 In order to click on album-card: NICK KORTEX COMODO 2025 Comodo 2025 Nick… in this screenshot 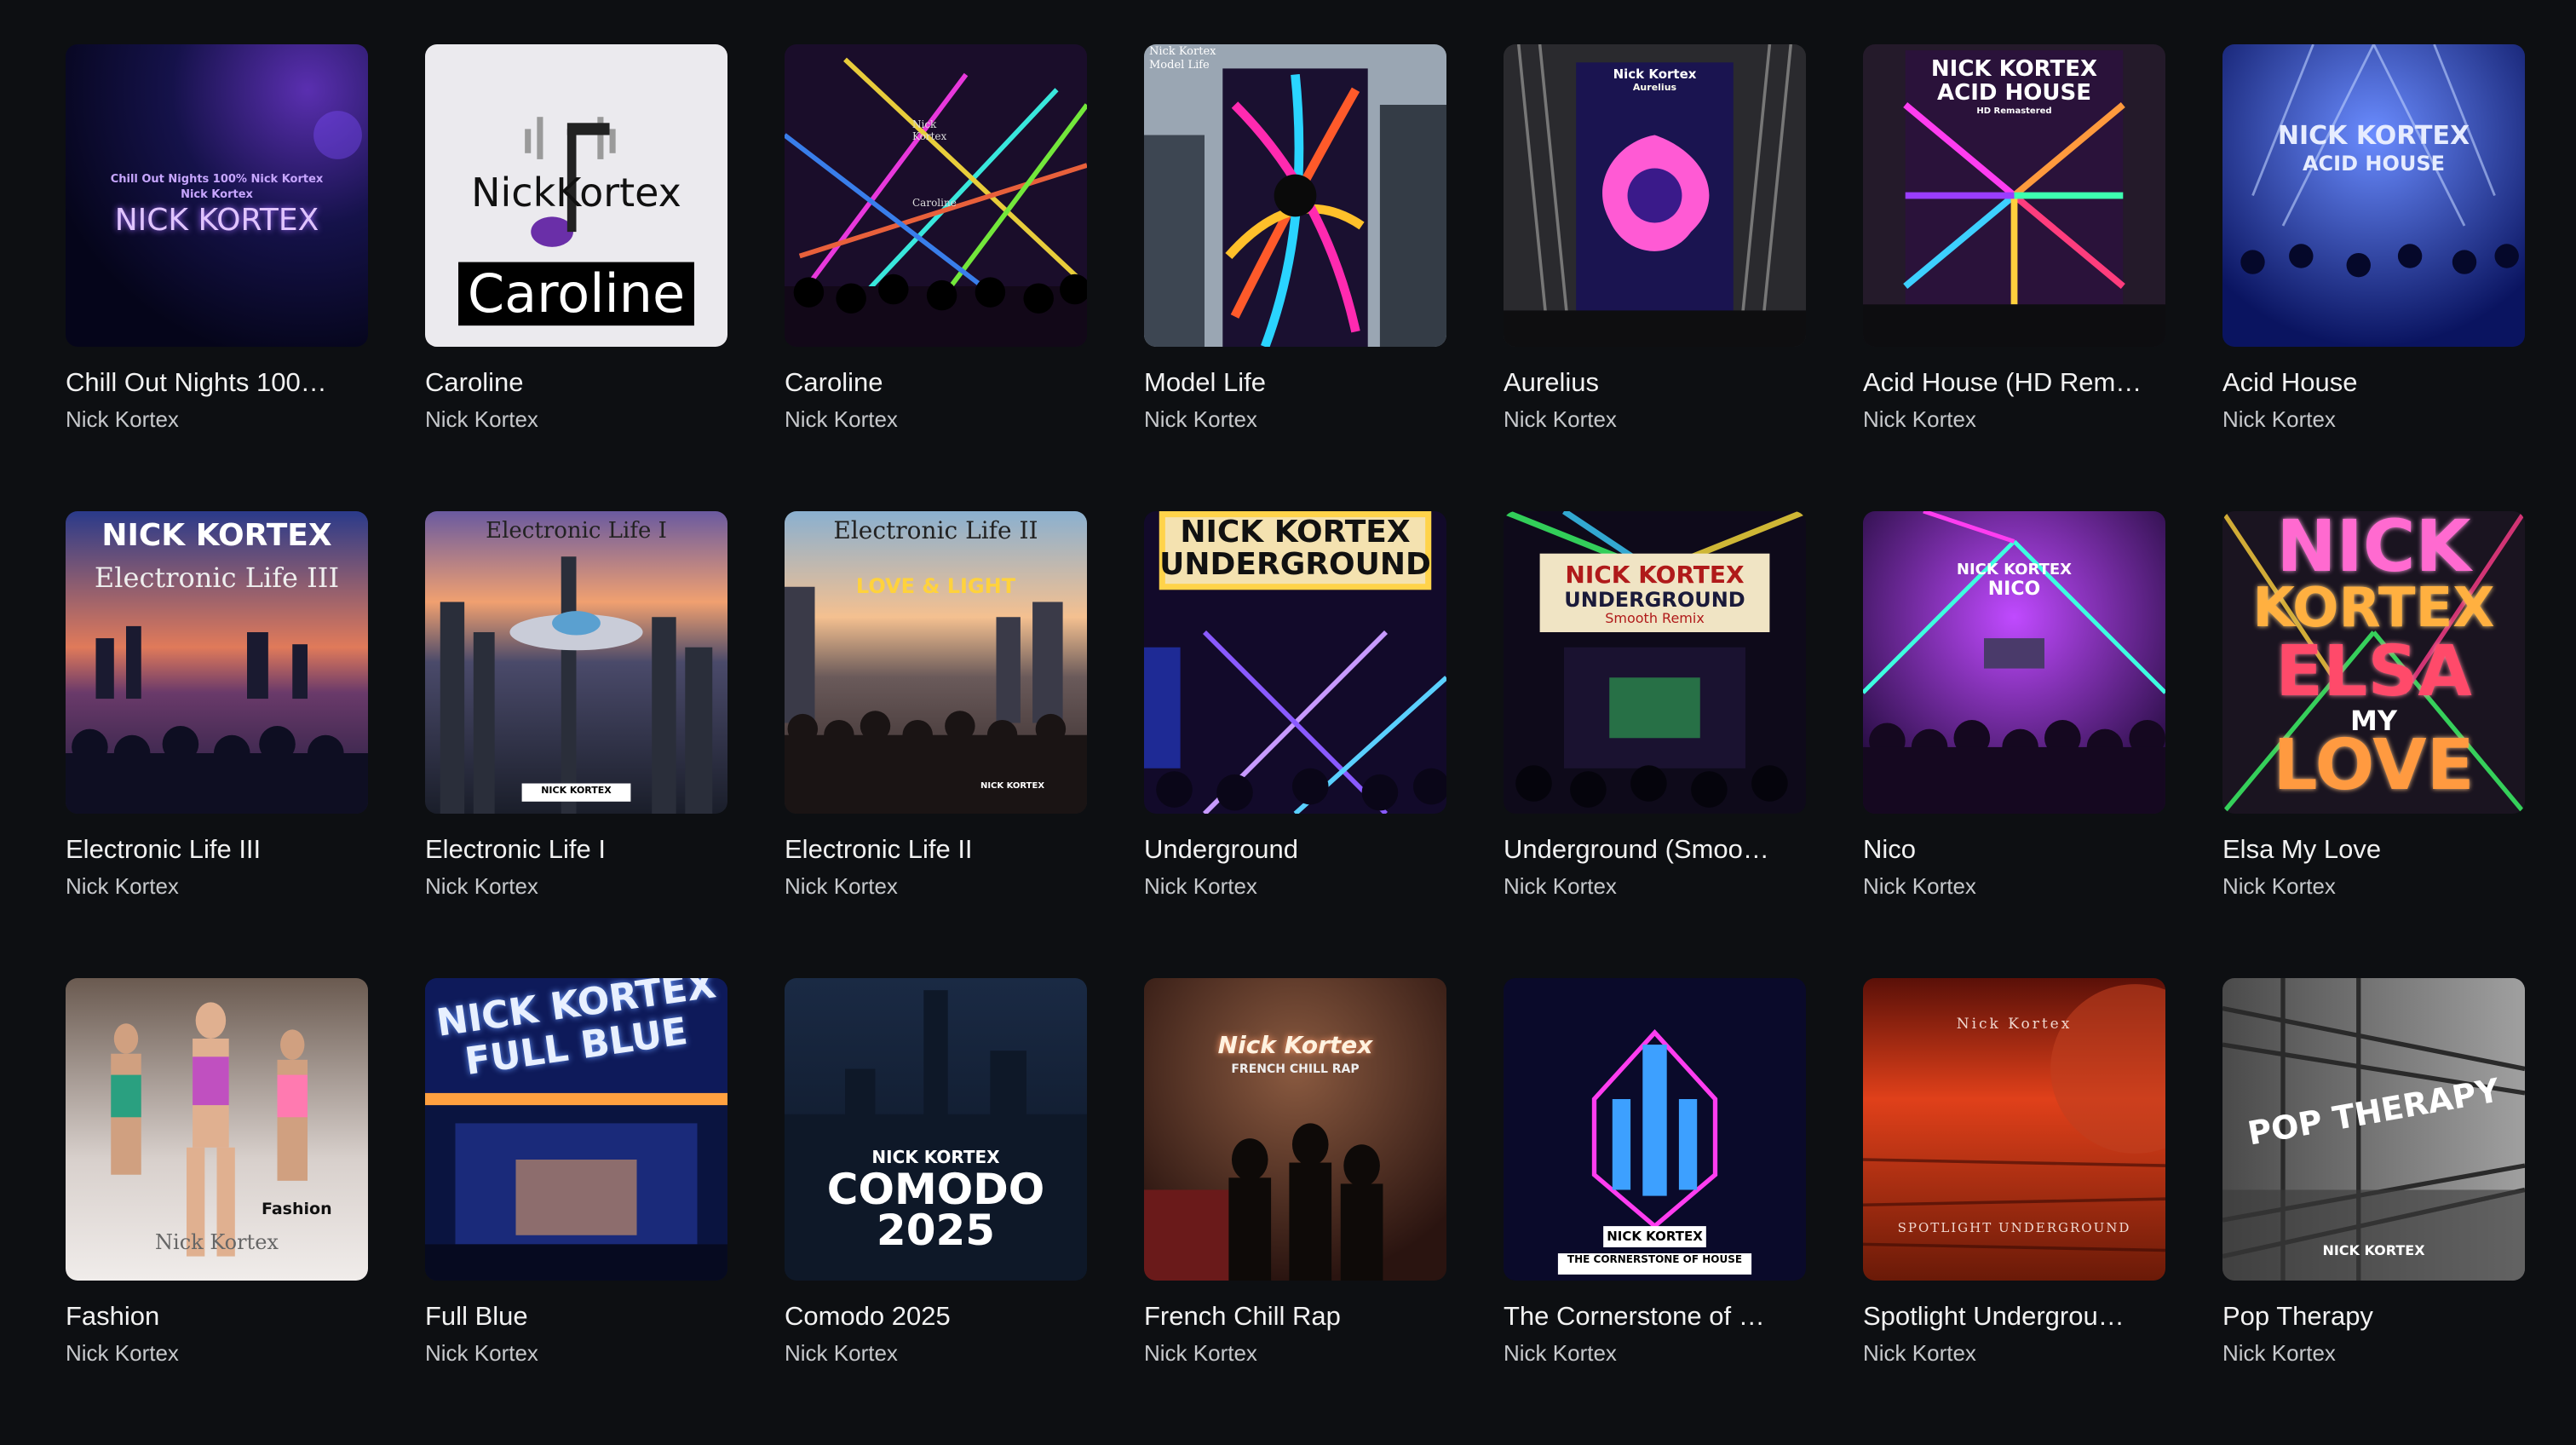, I will do `click(936, 1211)`.